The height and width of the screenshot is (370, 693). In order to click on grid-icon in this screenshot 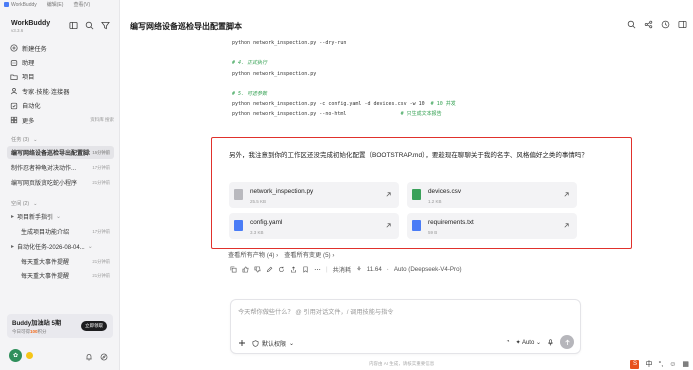, I will do `click(14, 120)`.